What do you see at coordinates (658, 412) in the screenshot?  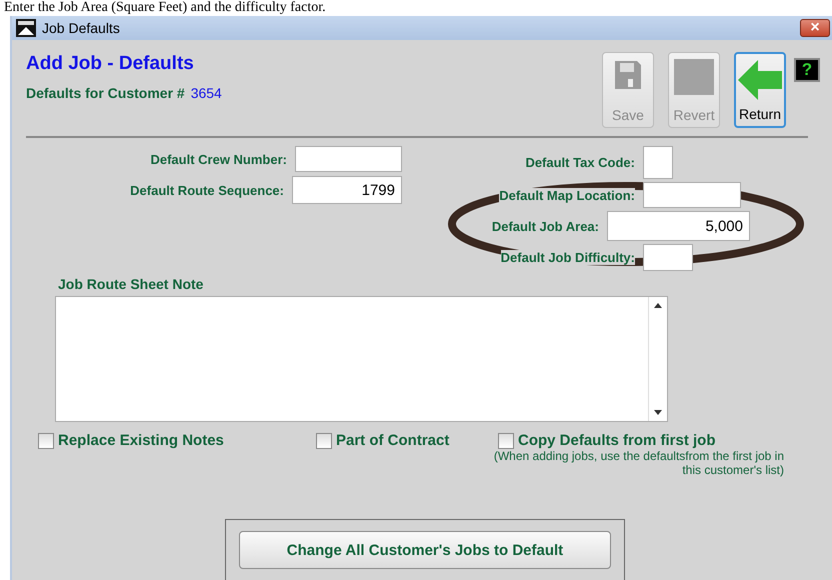 I see `scroll-down-icon` at bounding box center [658, 412].